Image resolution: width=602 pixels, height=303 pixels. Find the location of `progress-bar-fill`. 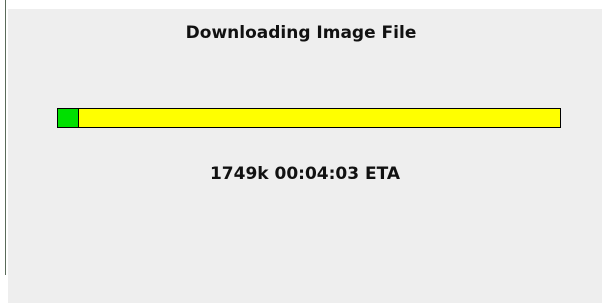

progress-bar-fill is located at coordinates (68, 118).